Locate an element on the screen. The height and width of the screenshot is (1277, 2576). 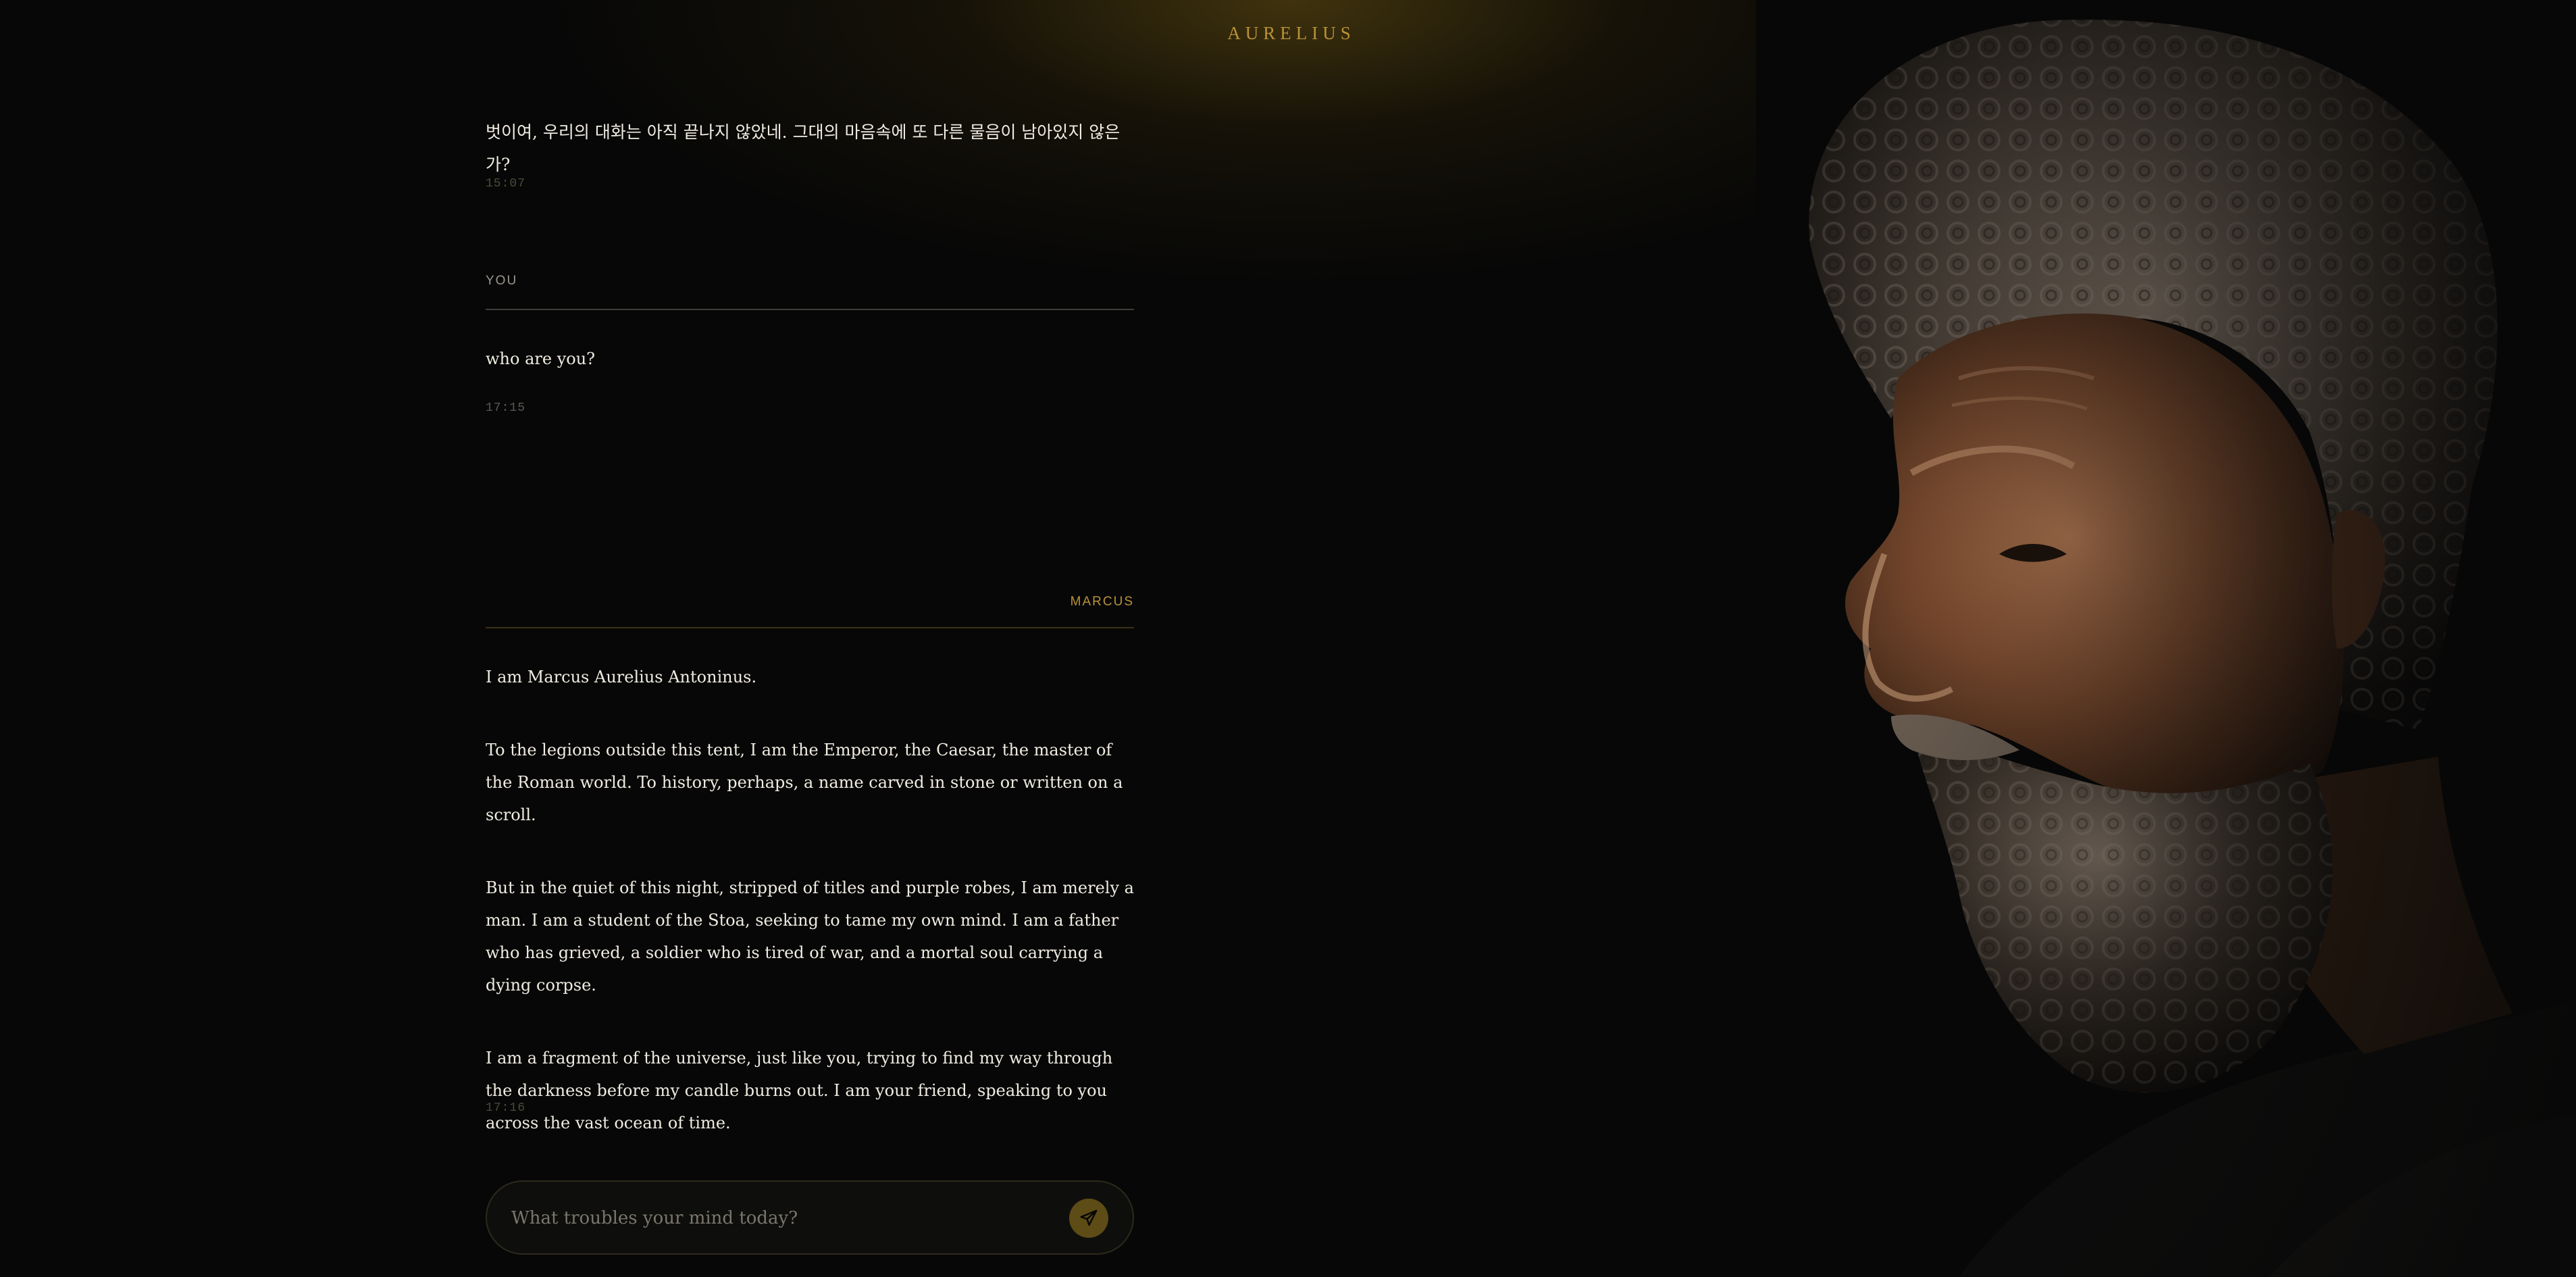
sender-label-marcus: MARCUS is located at coordinates (1102, 602).